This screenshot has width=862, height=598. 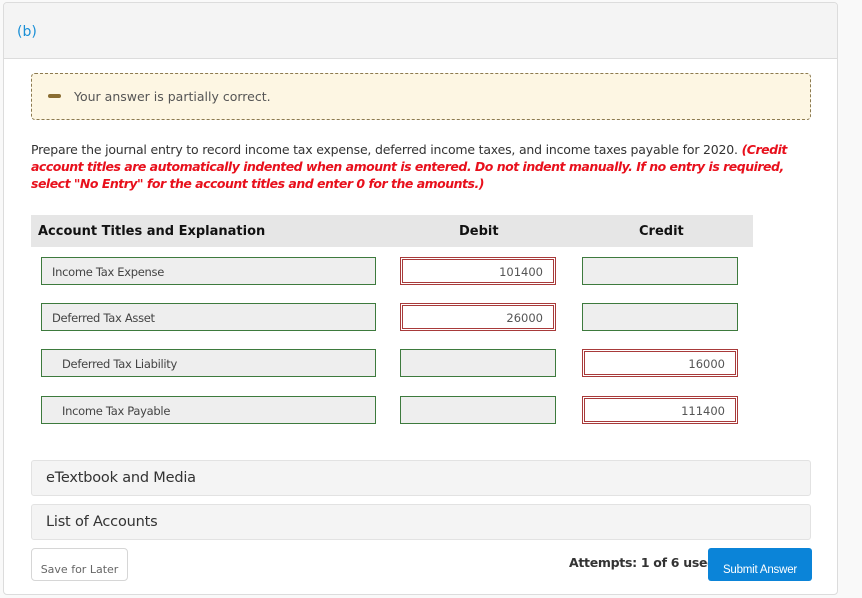 I want to click on feedback-banner: Your answer is partially correct., so click(x=421, y=96).